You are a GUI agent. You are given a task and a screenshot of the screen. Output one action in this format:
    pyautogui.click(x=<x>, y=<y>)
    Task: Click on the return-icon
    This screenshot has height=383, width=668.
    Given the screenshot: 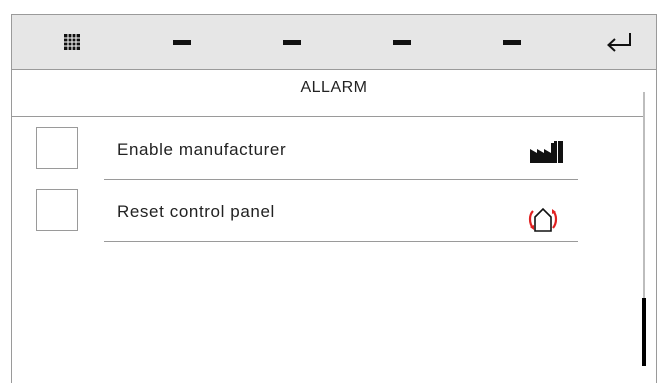 What is the action you would take?
    pyautogui.click(x=619, y=42)
    